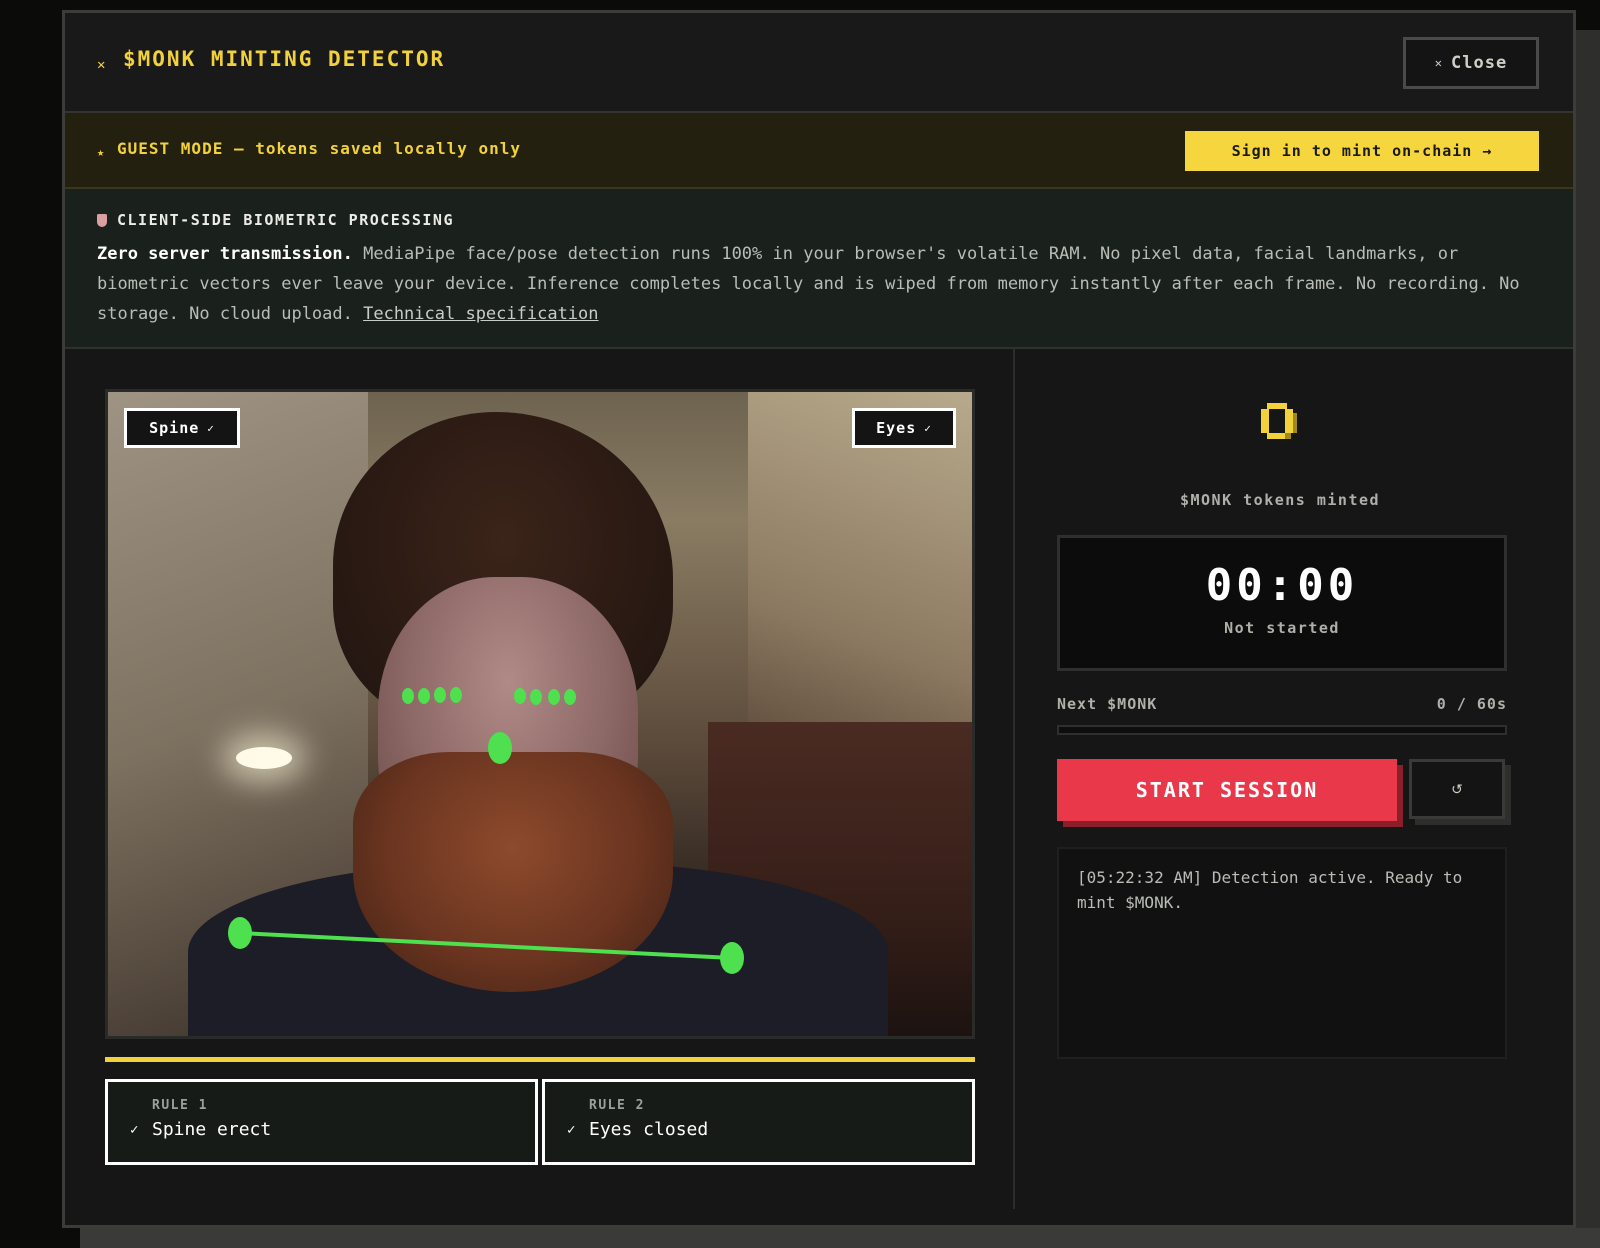 The width and height of the screenshot is (1600, 1248). Describe the element at coordinates (102, 220) in the screenshot. I see `shield-icon` at that location.